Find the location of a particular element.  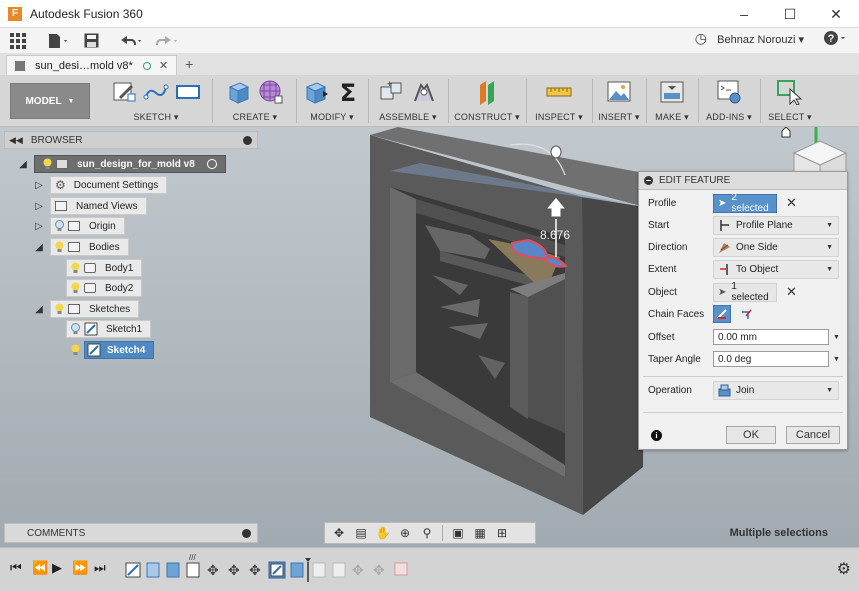

joint-icon is located at coordinates (424, 92).